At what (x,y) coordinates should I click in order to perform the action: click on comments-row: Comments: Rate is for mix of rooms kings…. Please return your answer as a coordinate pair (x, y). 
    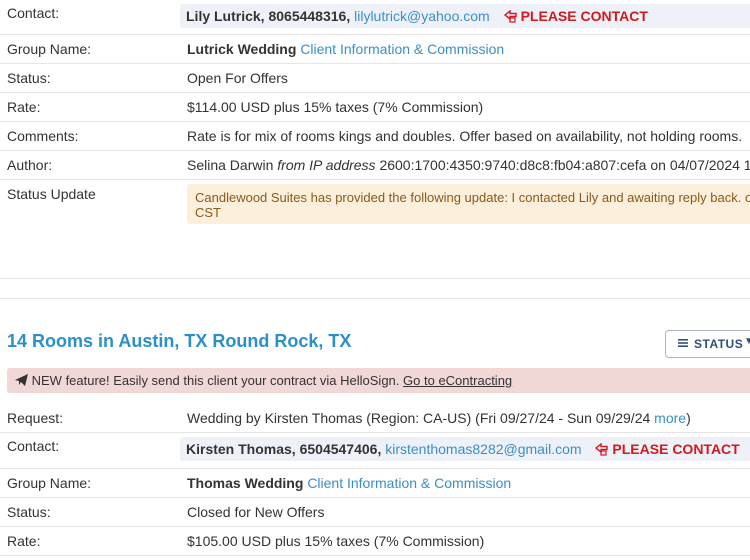
    Looking at the image, I should click on (375, 136).